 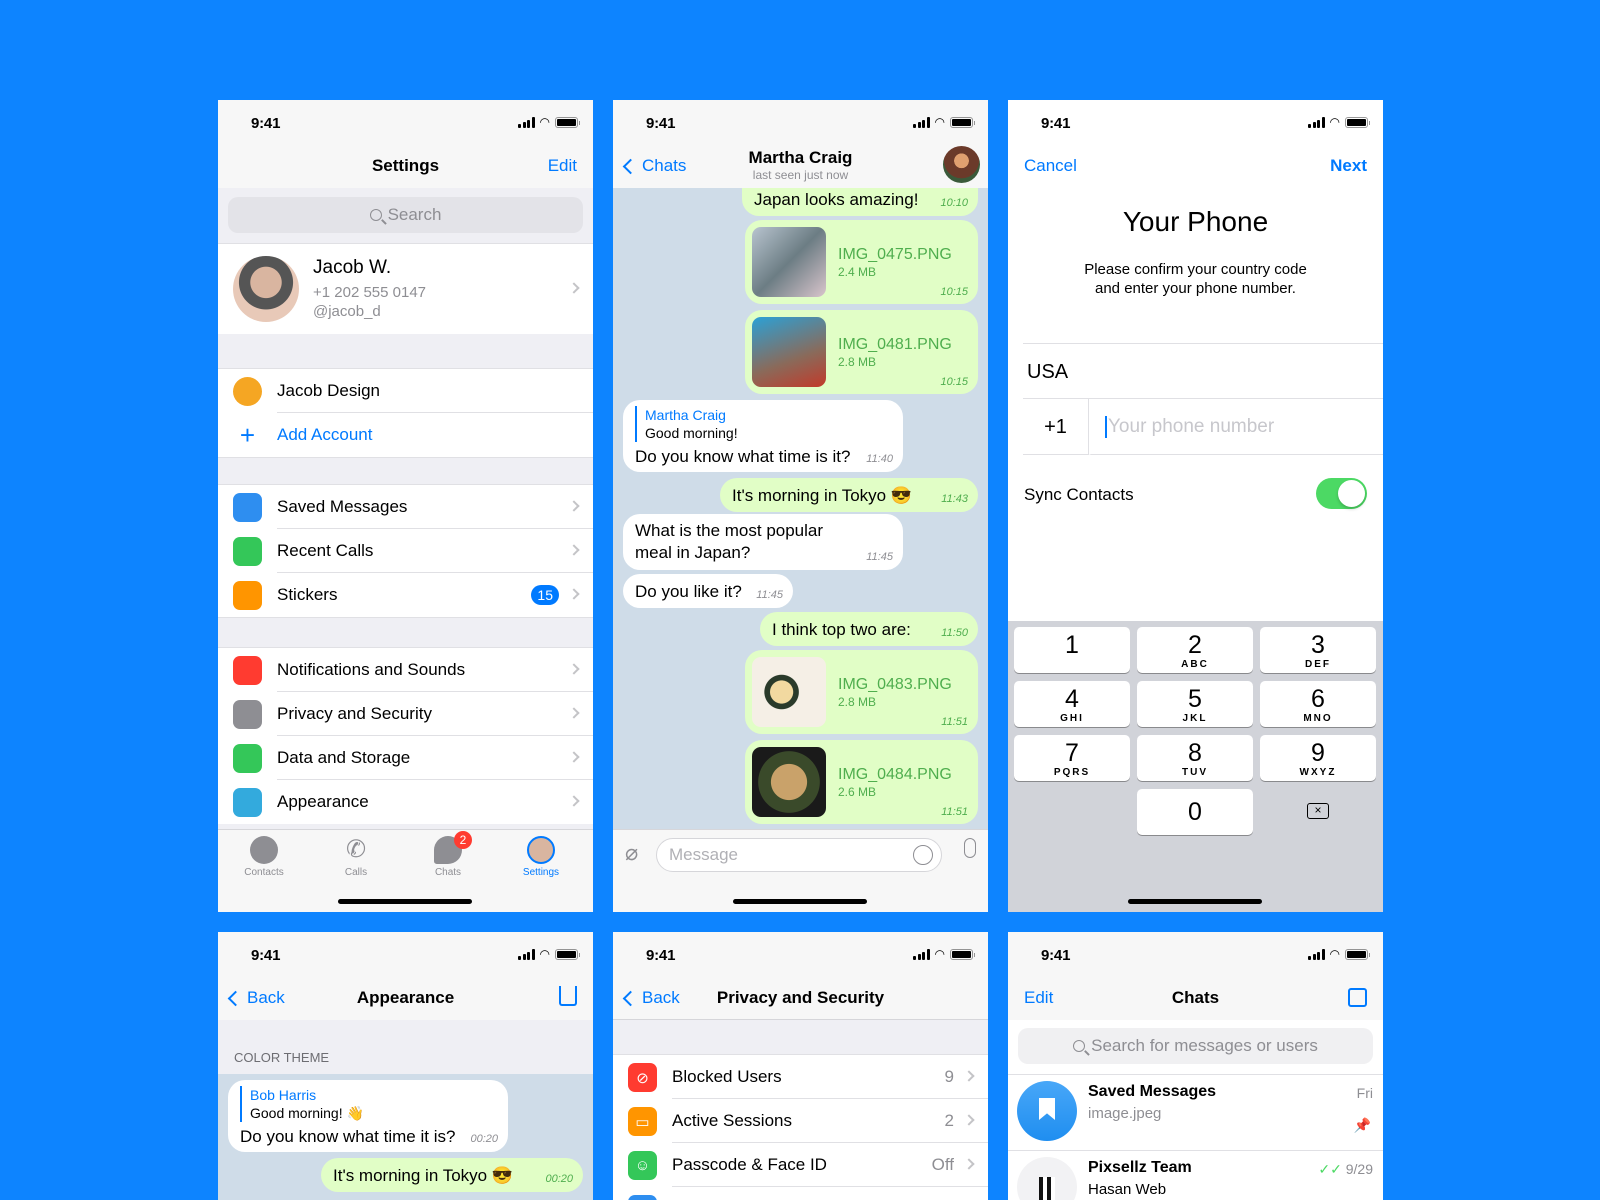 What do you see at coordinates (405, 595) in the screenshot?
I see `settings-row-stickers: Stickers 15` at bounding box center [405, 595].